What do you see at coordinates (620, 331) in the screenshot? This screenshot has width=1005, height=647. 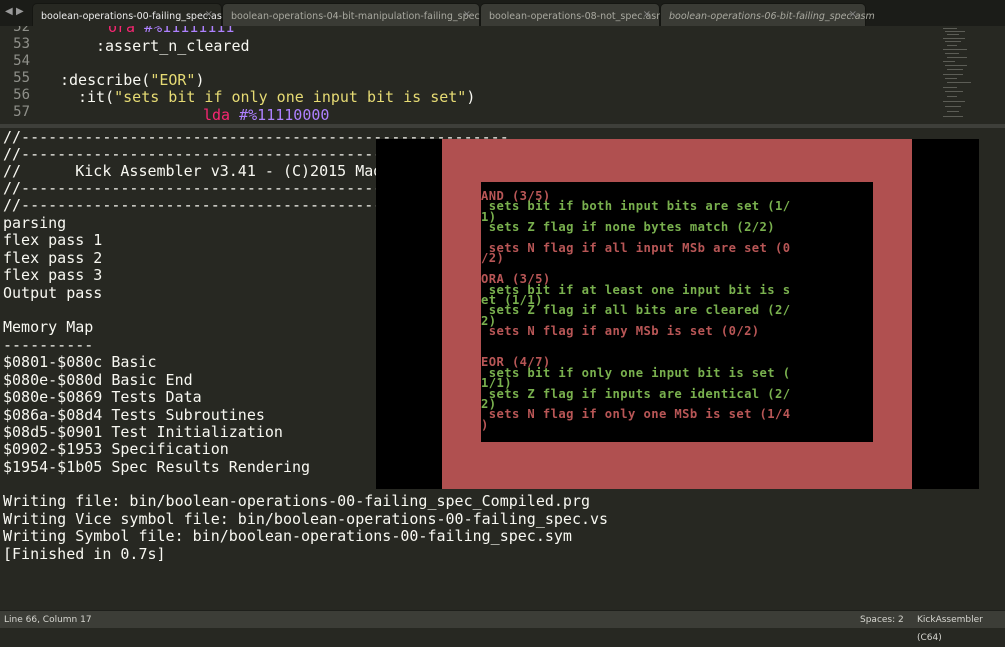 I see `c64-text-line: sets N flag if any MSb is set (0/2)` at bounding box center [620, 331].